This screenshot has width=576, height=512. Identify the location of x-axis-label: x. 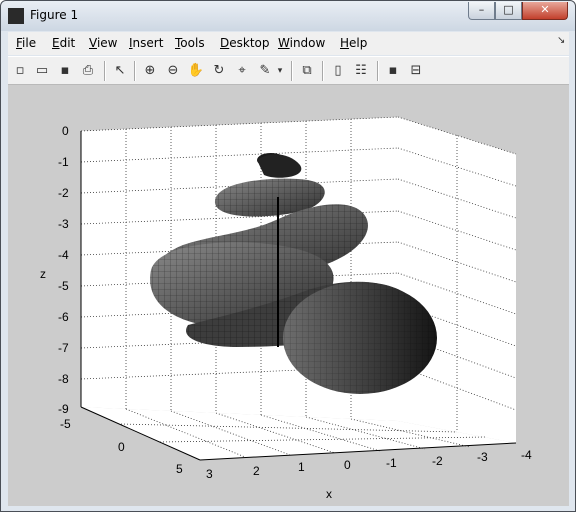
(329, 494).